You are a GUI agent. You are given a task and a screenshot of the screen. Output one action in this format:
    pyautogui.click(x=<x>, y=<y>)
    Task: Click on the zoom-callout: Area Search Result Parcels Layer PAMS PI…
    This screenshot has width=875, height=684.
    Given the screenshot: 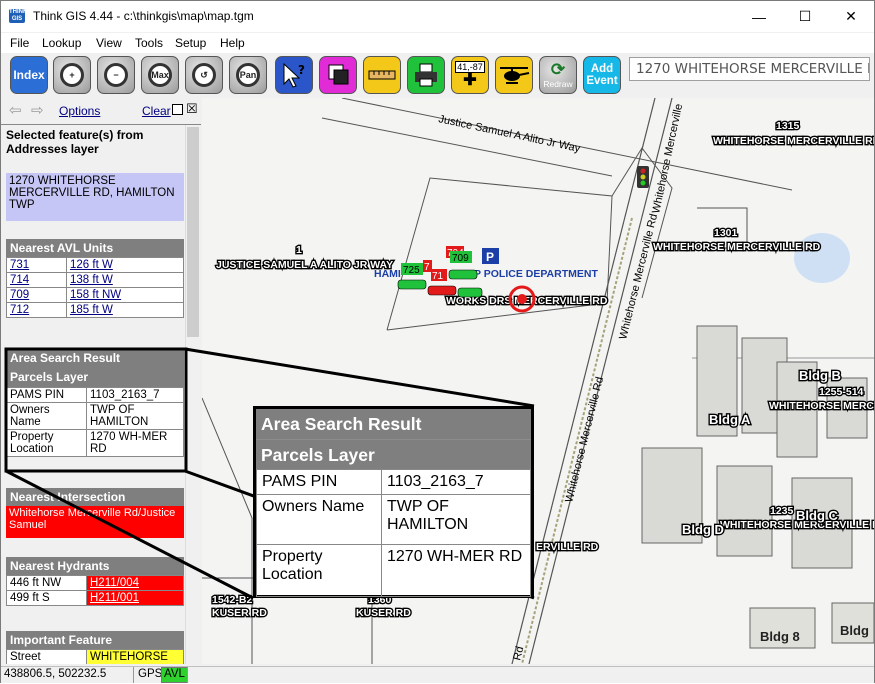 What is the action you would take?
    pyautogui.click(x=393, y=502)
    